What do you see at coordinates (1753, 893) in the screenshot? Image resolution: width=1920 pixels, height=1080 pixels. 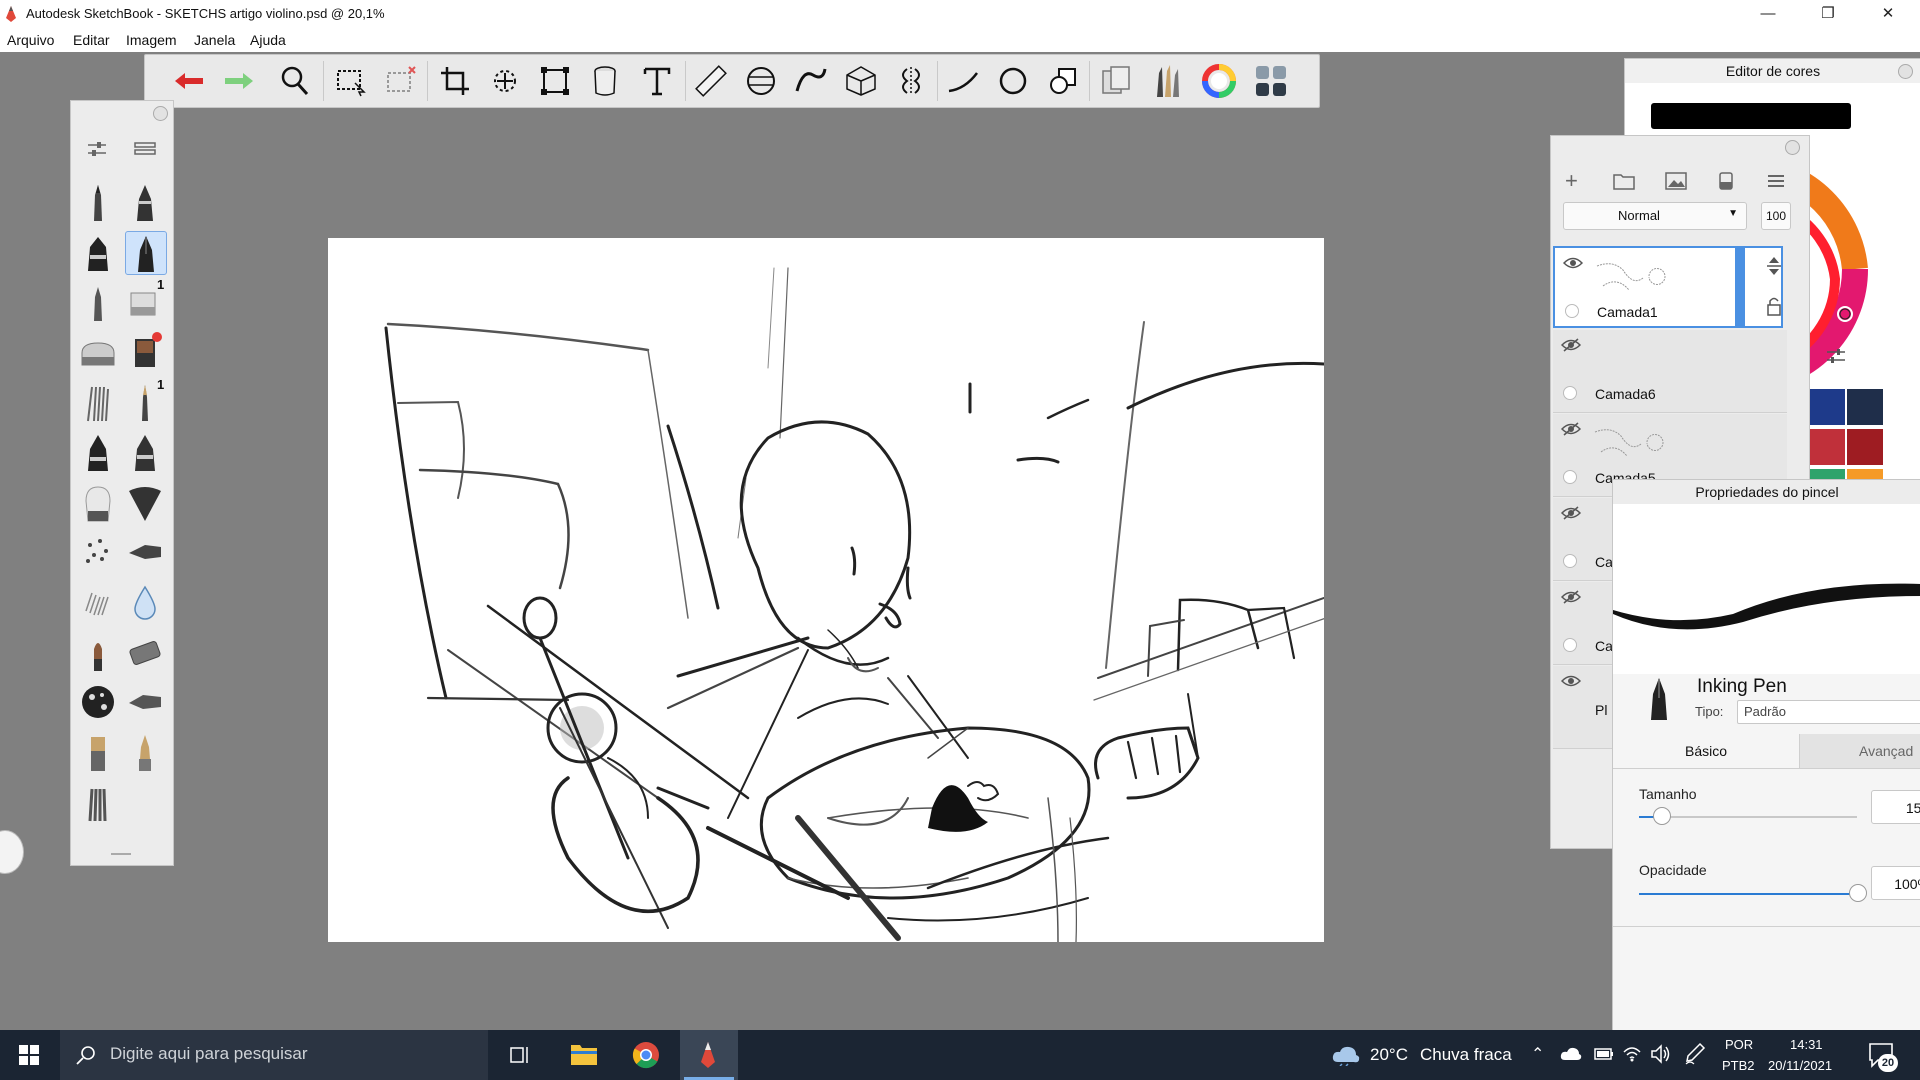 I see `opacity-slider` at bounding box center [1753, 893].